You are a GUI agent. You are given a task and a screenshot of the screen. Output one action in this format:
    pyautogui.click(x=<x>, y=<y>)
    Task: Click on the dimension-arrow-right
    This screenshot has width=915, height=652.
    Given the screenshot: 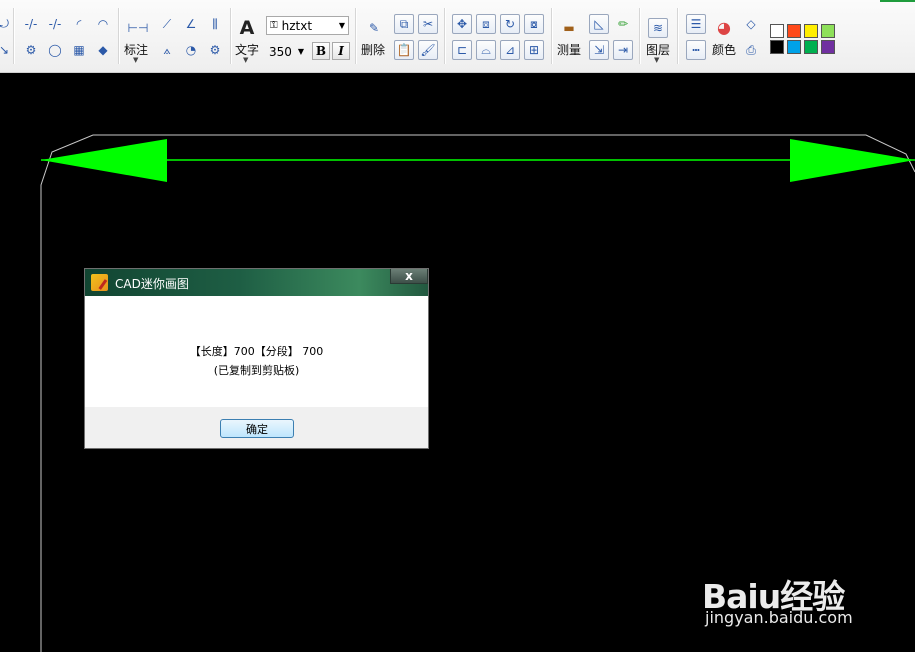 What is the action you would take?
    pyautogui.click(x=852, y=160)
    